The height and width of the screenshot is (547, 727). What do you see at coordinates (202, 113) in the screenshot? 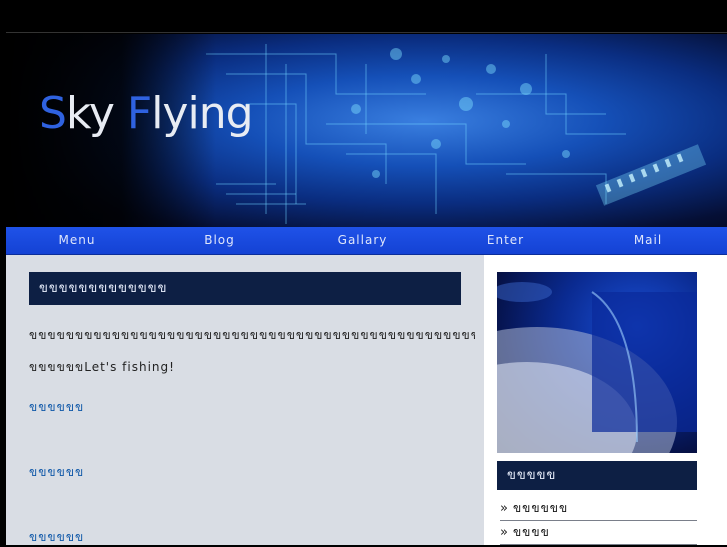
I see `logo-text-lying: lying` at bounding box center [202, 113].